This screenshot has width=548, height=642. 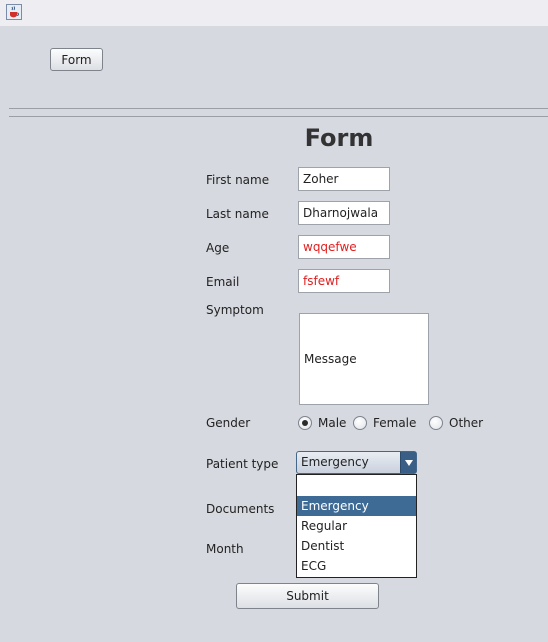 What do you see at coordinates (235, 310) in the screenshot?
I see `symptom-label: Symptom` at bounding box center [235, 310].